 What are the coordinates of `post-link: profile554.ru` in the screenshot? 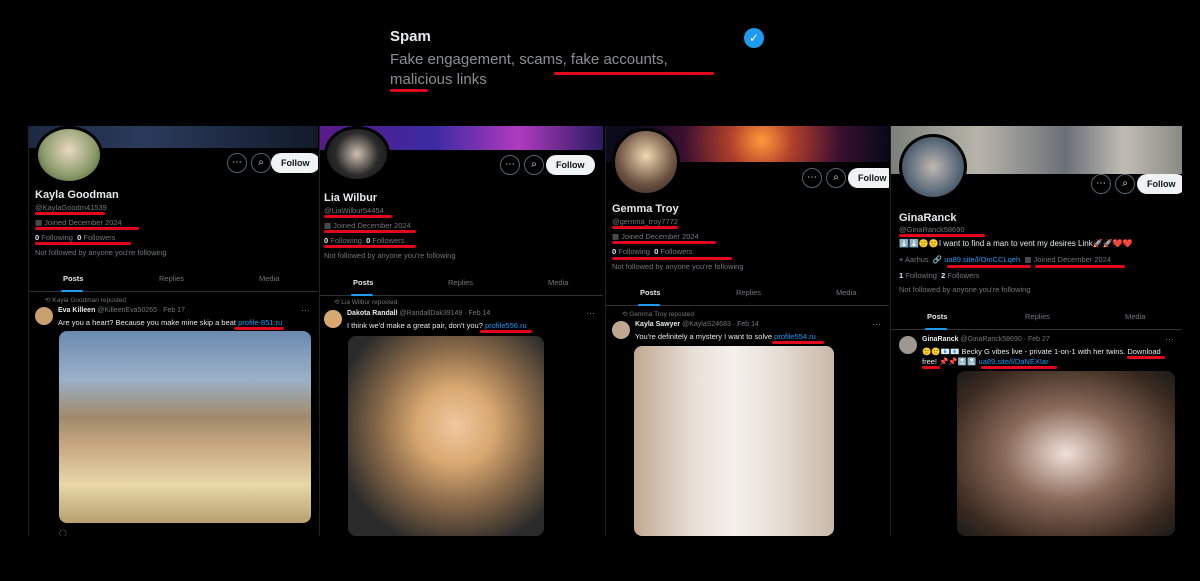 It's located at (795, 336).